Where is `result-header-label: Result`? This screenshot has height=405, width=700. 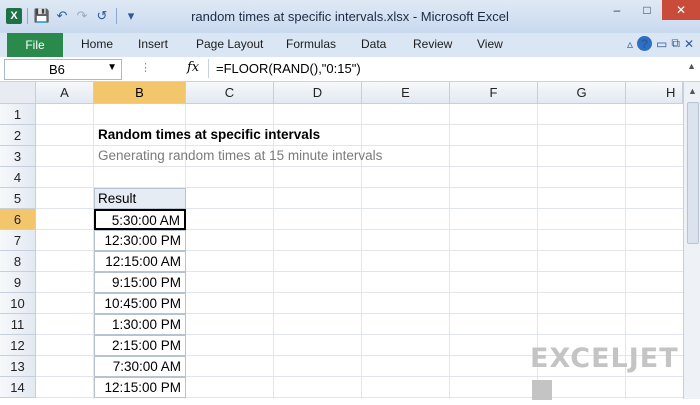
result-header-label: Result is located at coordinates (117, 198).